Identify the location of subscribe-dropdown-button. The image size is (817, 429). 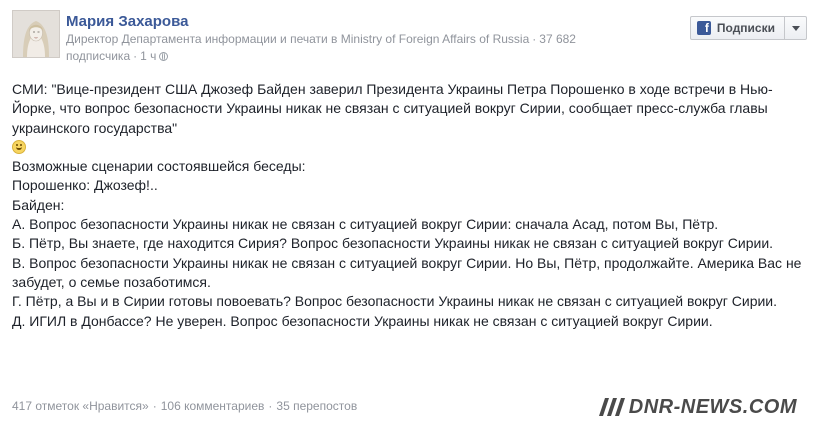
(796, 28).